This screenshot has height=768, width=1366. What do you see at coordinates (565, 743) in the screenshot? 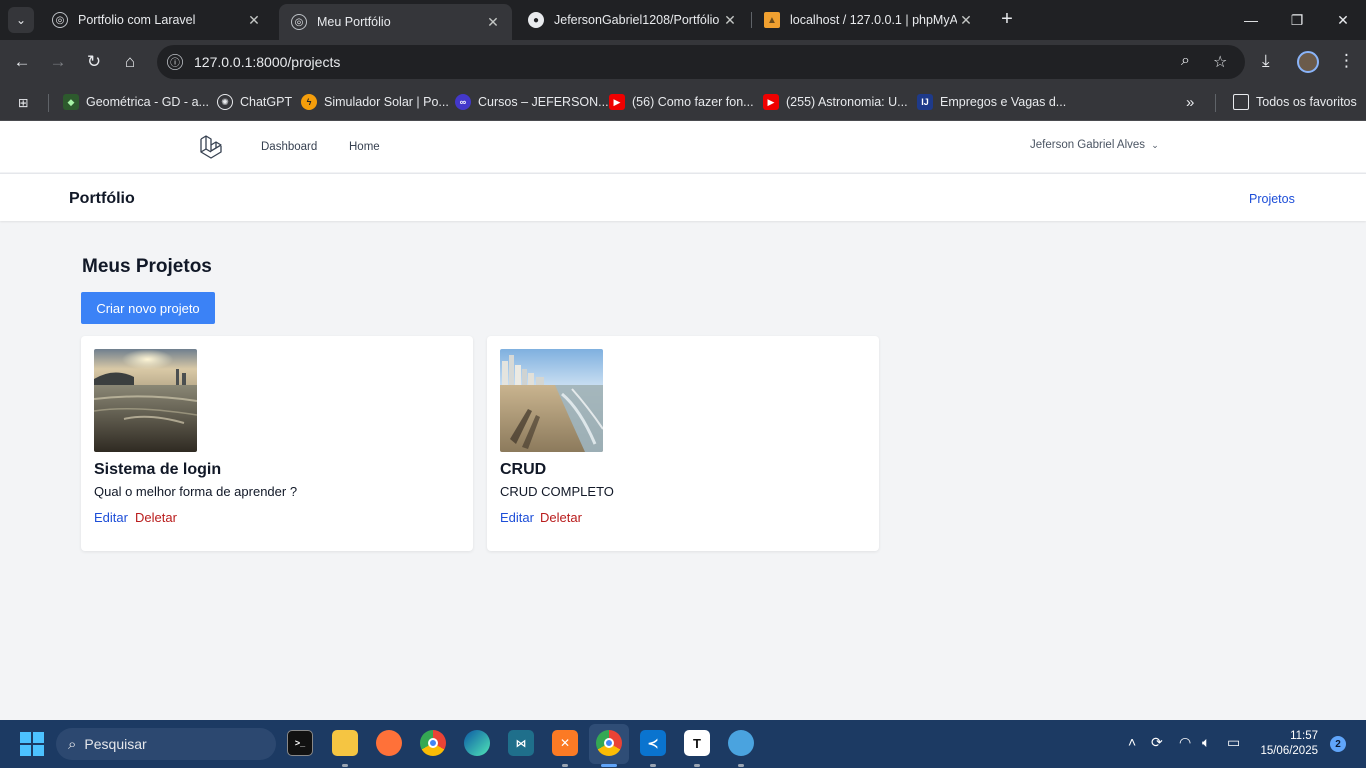
I see `xampp-icon: ✕` at bounding box center [565, 743].